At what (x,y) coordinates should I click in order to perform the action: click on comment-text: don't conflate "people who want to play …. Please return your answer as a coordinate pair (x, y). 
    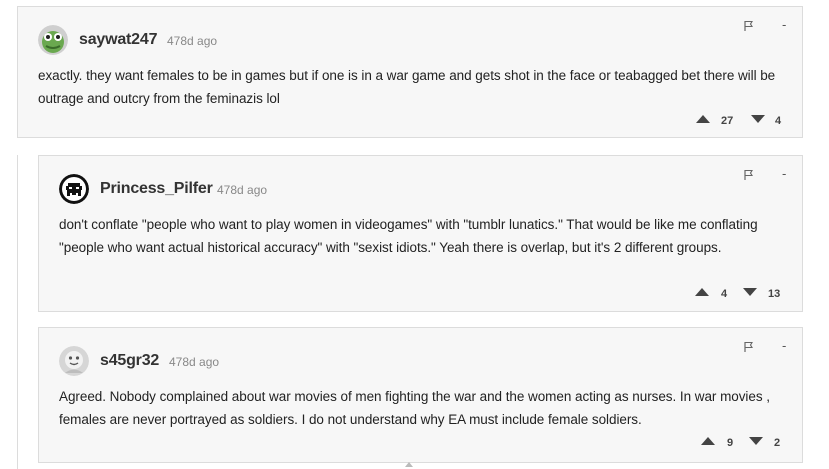
    Looking at the image, I should click on (408, 236).